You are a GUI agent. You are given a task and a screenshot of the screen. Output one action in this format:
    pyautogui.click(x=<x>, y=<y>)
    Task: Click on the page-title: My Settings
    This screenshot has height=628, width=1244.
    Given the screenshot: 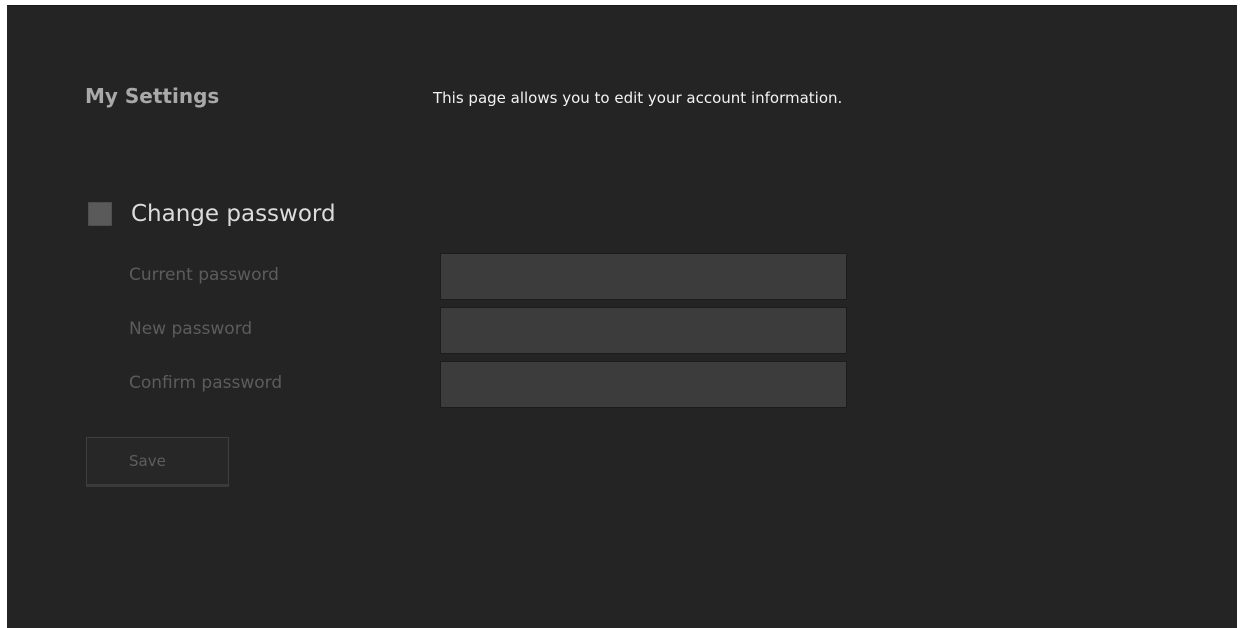 What is the action you would take?
    pyautogui.click(x=152, y=96)
    